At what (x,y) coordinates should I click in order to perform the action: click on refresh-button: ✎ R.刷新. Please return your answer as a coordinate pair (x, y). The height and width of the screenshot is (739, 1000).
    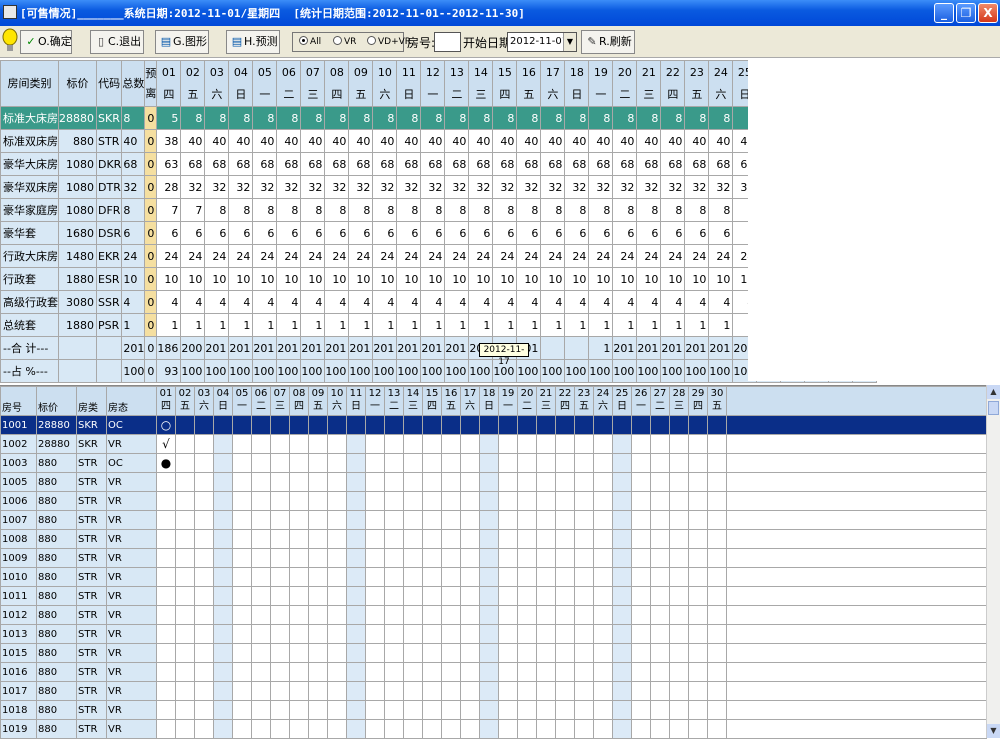
    Looking at the image, I should click on (608, 42).